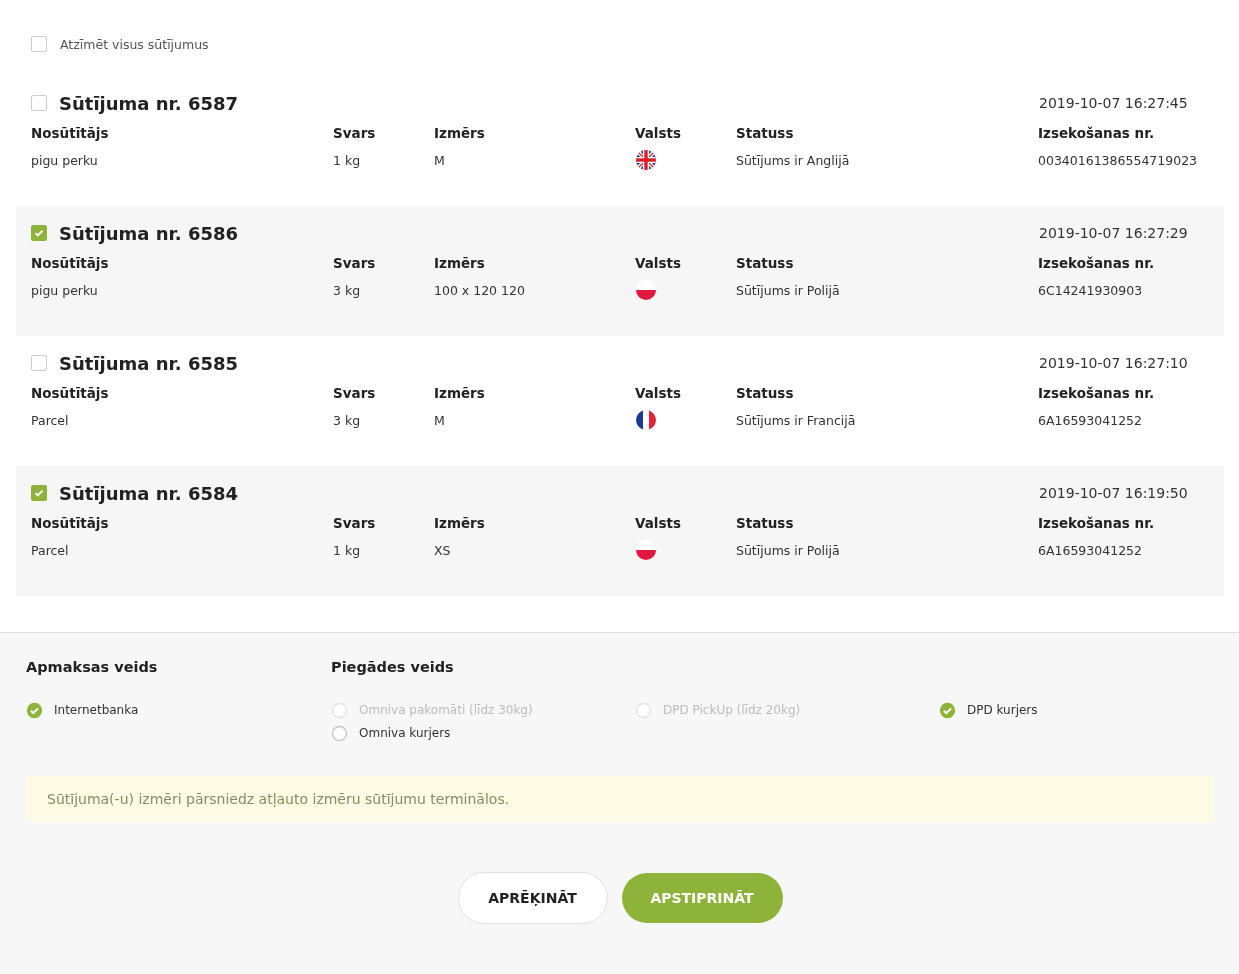 The image size is (1239, 974). What do you see at coordinates (1091, 290) in the screenshot?
I see `tracking-number: 6C14241930903` at bounding box center [1091, 290].